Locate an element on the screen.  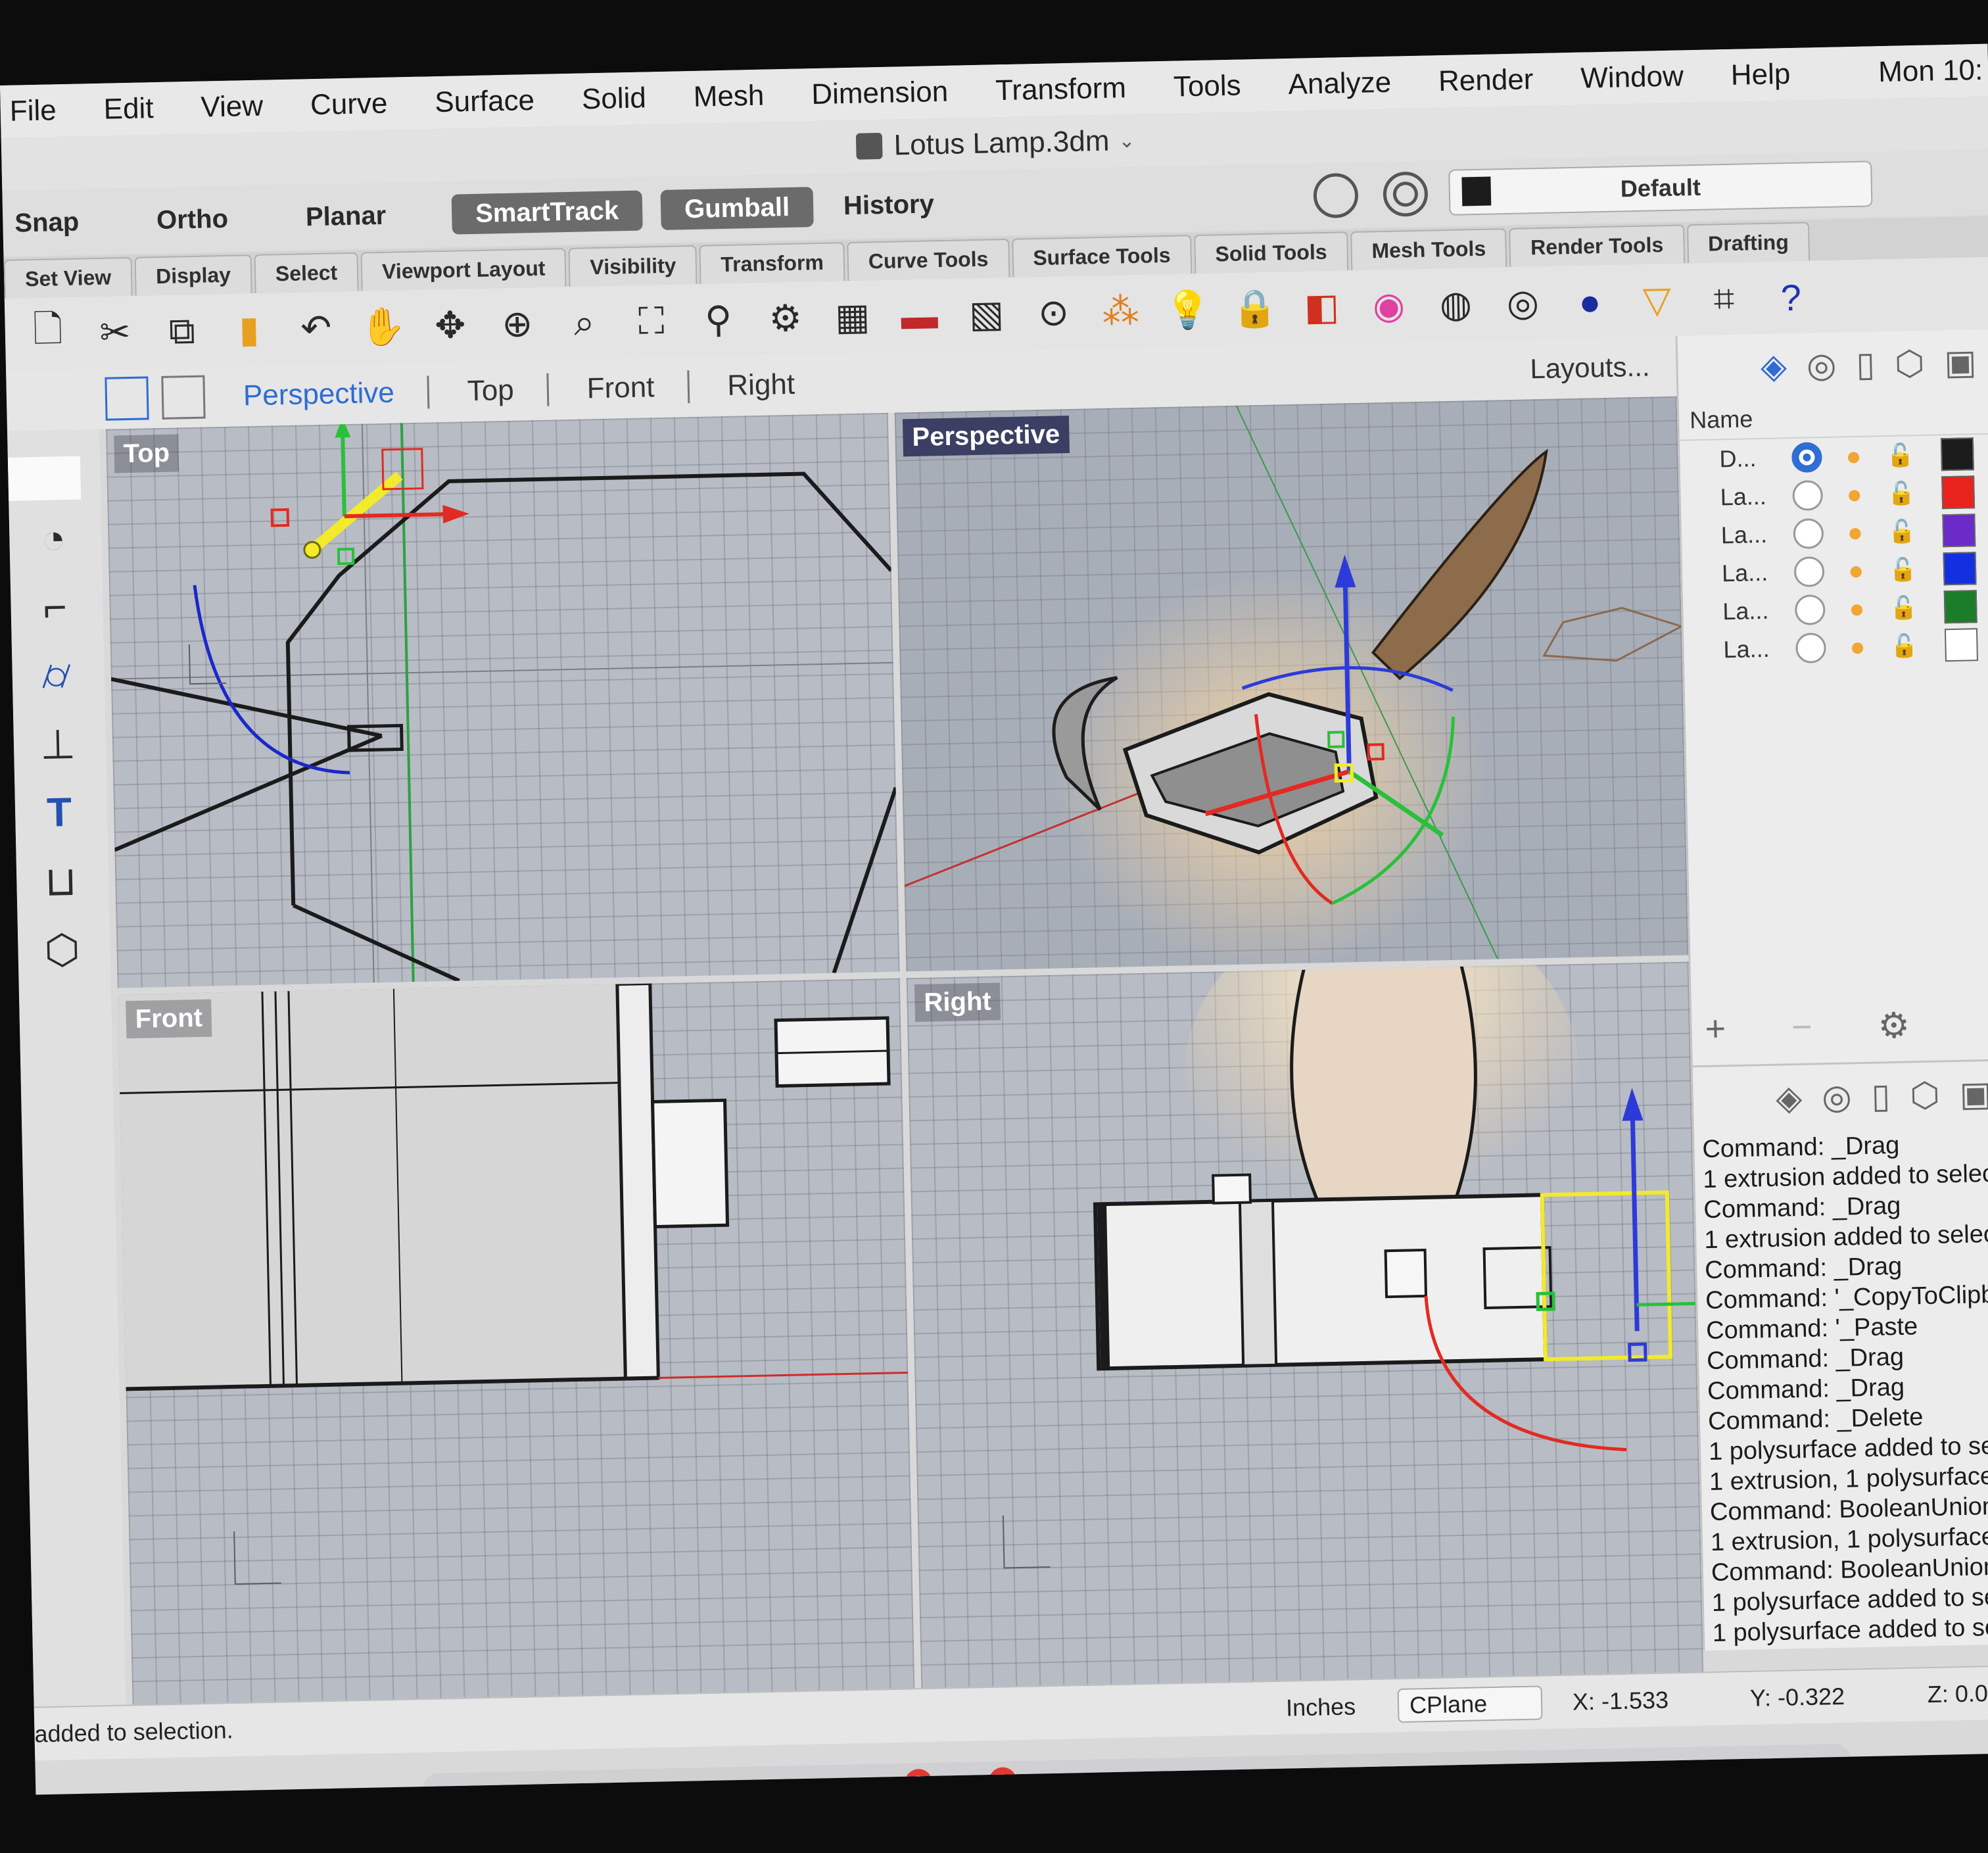
rhino-icon: ◭ is located at coordinates (1398, 1780).